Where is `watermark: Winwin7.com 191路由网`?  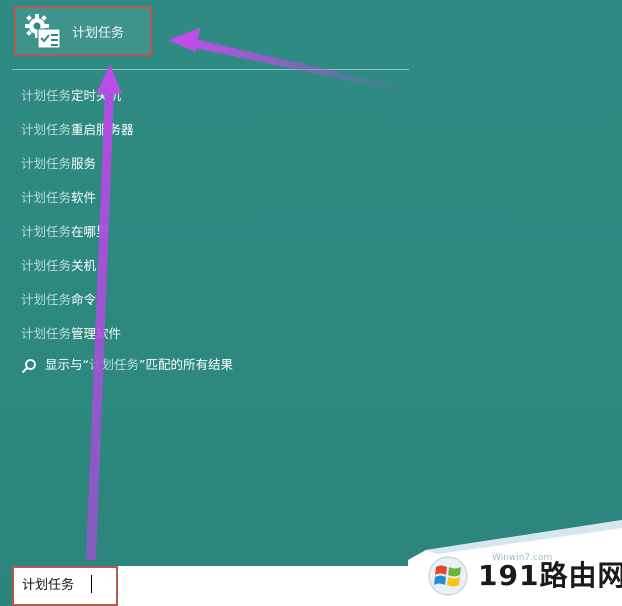
watermark: Winwin7.com 191路由网 is located at coordinates (515, 563).